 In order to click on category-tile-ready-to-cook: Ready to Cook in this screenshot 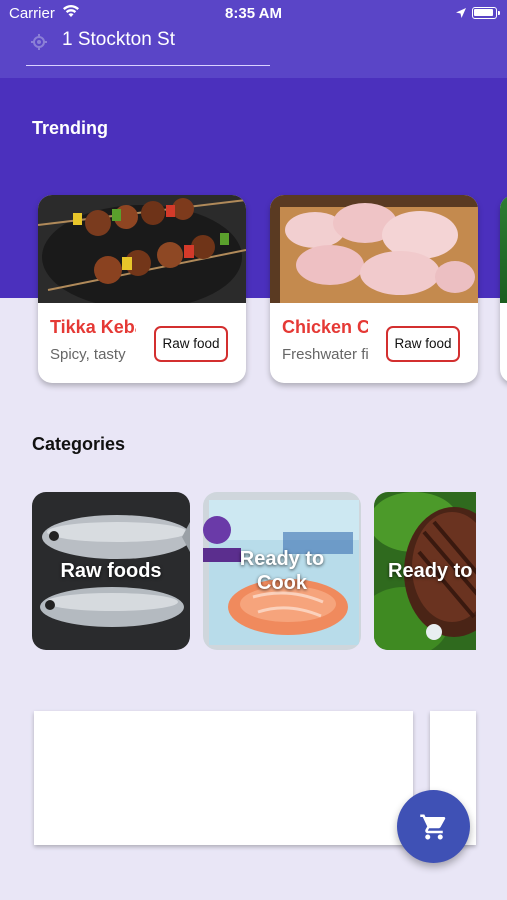, I will do `click(282, 571)`.